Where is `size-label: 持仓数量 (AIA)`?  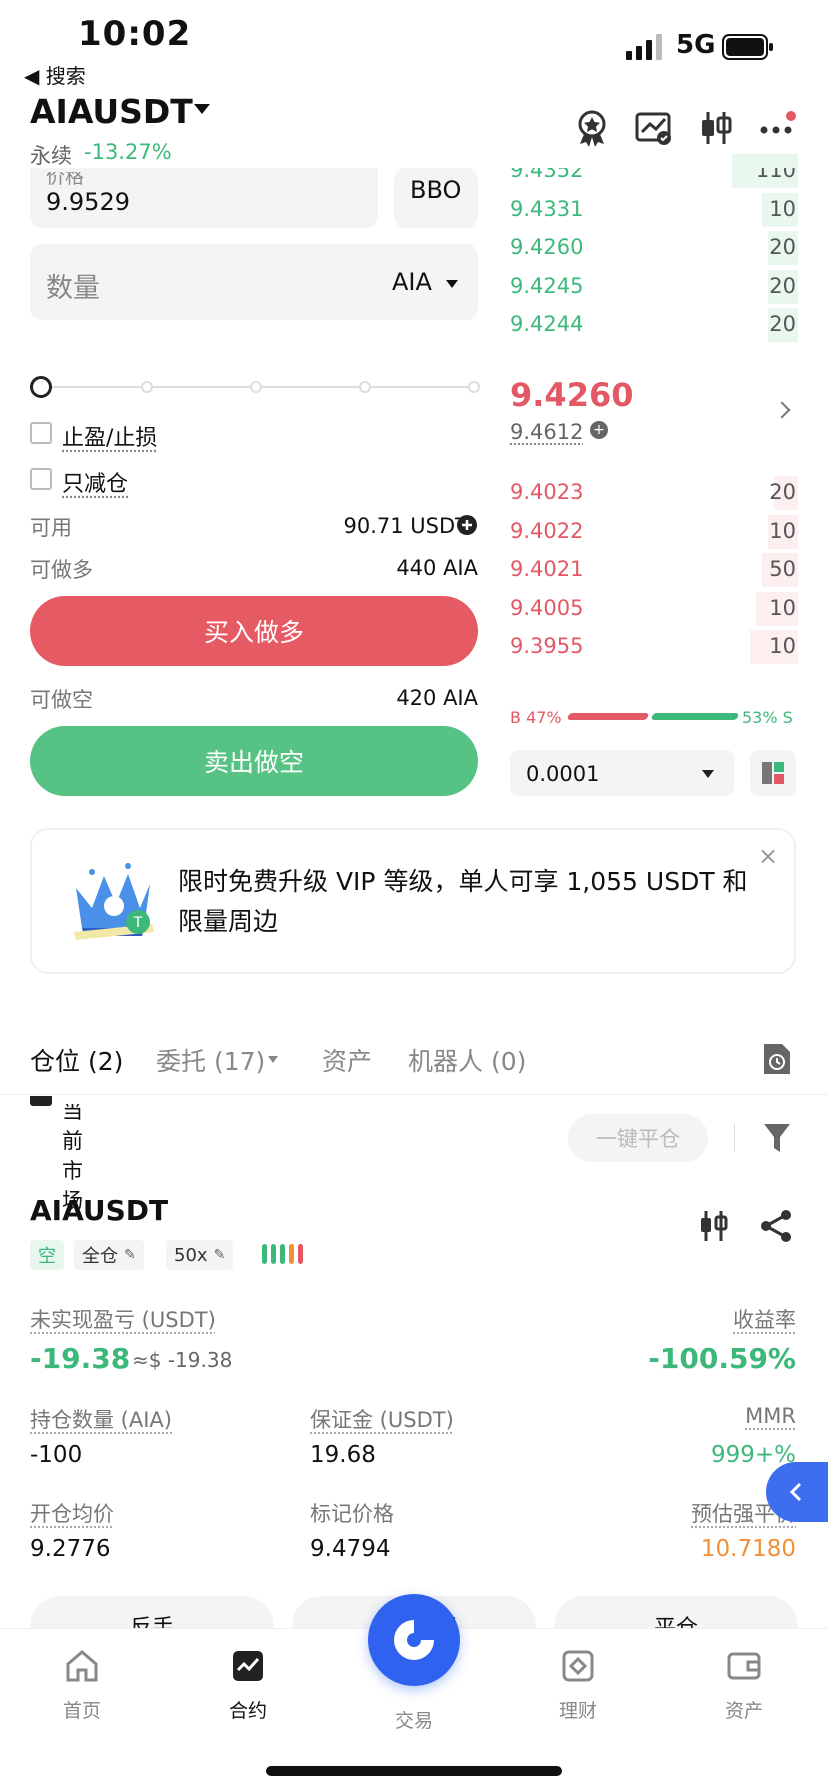 size-label: 持仓数量 (AIA) is located at coordinates (101, 1419).